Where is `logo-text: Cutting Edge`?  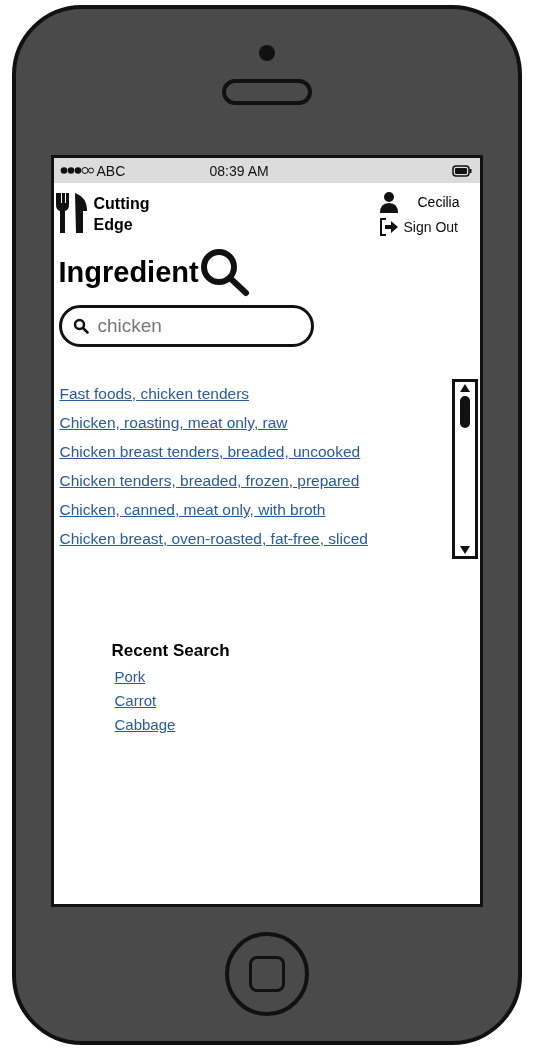
logo-text: Cutting Edge is located at coordinates (122, 214).